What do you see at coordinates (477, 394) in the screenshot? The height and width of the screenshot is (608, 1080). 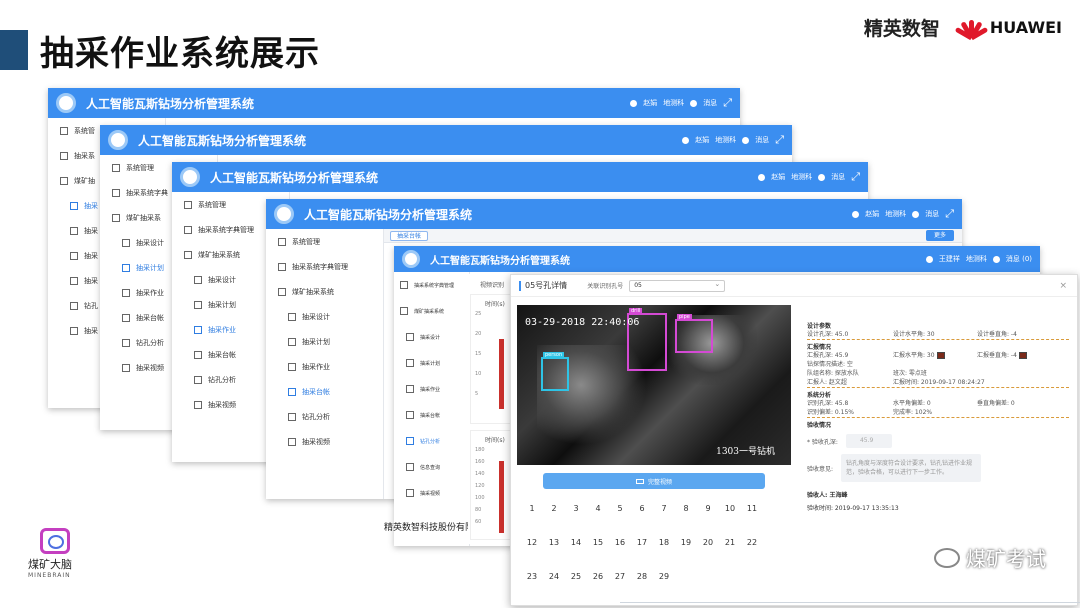 I see `chart-1-tick: 5` at bounding box center [477, 394].